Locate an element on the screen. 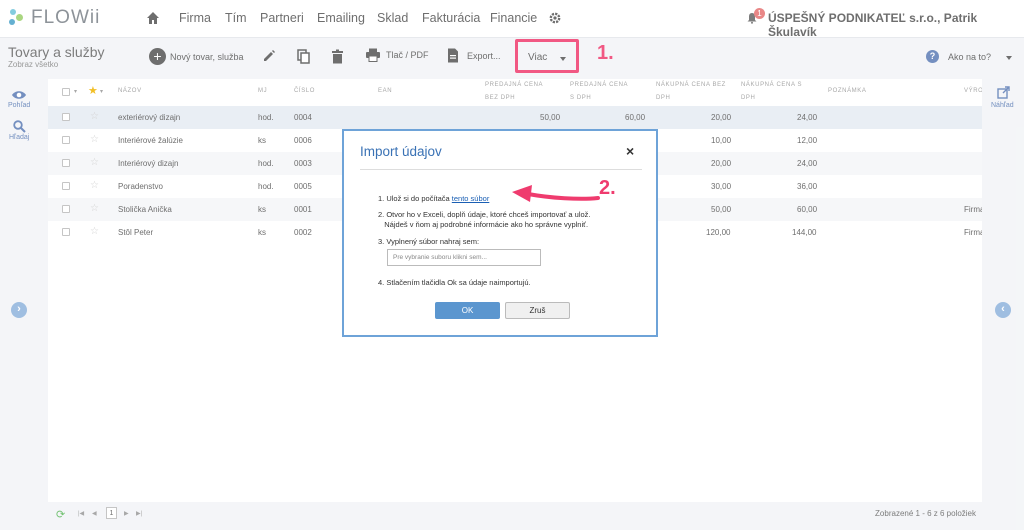 The image size is (1024, 530). ok-button: OK is located at coordinates (467, 310).